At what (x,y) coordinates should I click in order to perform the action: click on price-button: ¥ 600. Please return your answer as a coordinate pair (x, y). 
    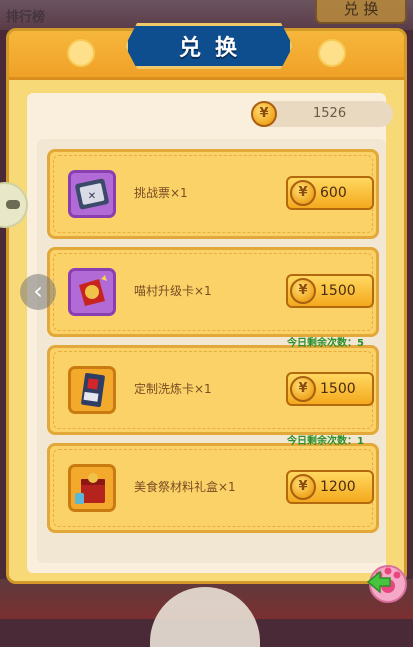
    Looking at the image, I should click on (330, 193).